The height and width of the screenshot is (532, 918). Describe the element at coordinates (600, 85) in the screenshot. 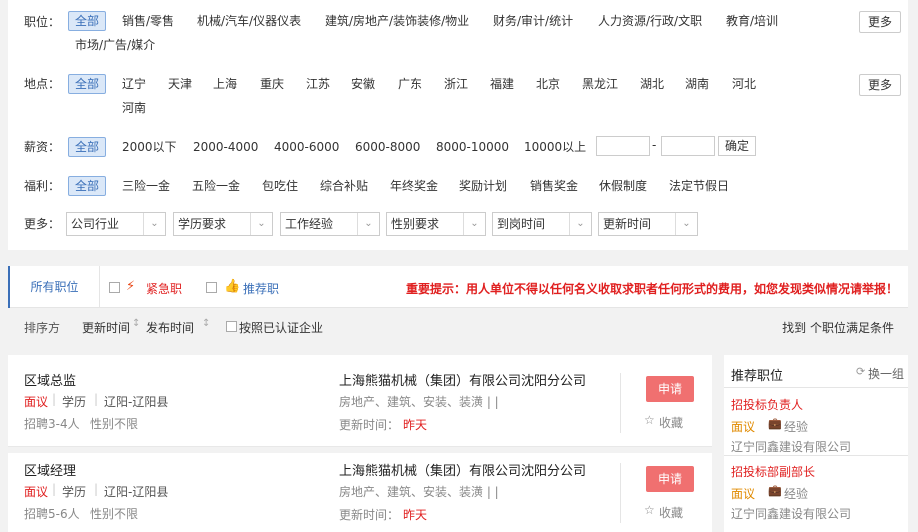

I see `location-chip-heilongjiang: 黑龙江` at that location.